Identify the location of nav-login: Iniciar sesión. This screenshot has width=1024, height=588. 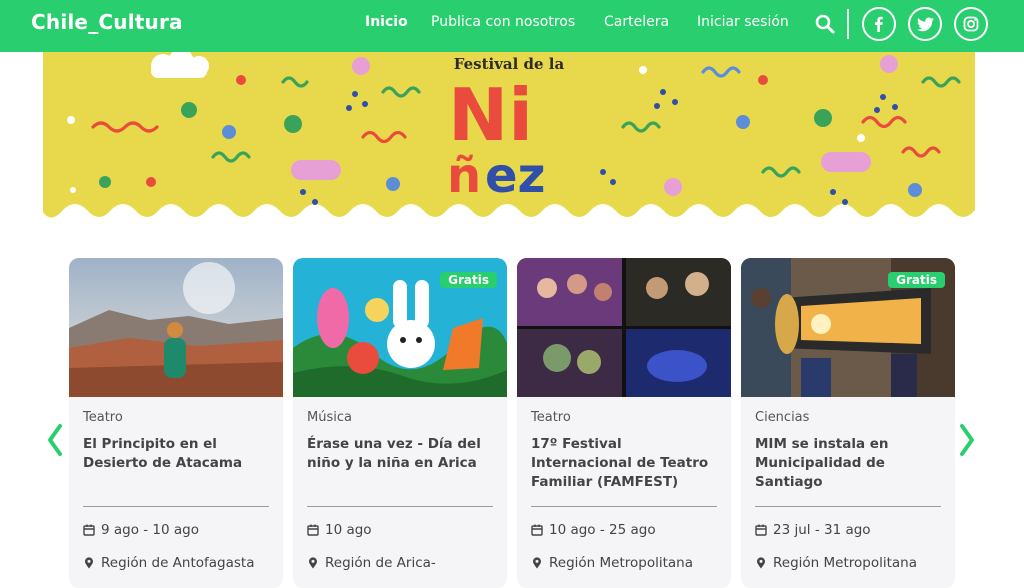
(743, 22).